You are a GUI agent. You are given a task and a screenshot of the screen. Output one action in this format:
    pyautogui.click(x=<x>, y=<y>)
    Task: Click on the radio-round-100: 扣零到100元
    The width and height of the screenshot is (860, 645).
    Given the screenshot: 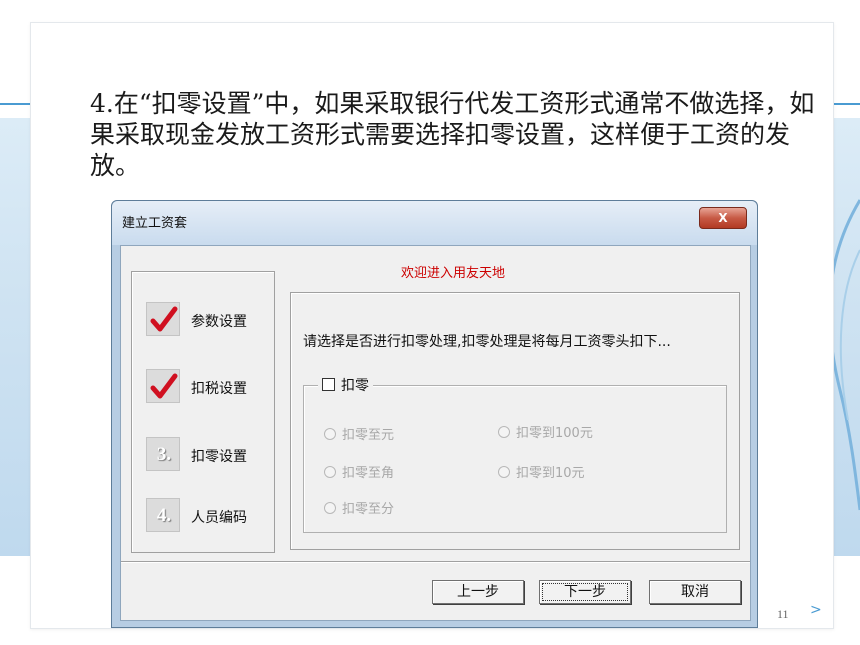 What is the action you would take?
    pyautogui.click(x=545, y=431)
    